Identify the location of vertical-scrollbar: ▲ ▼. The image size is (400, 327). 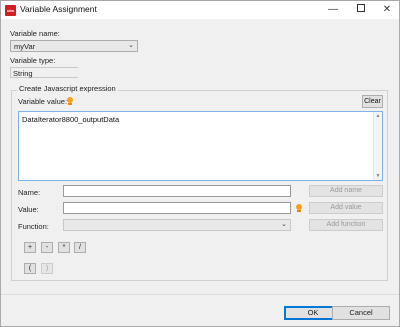
(377, 146).